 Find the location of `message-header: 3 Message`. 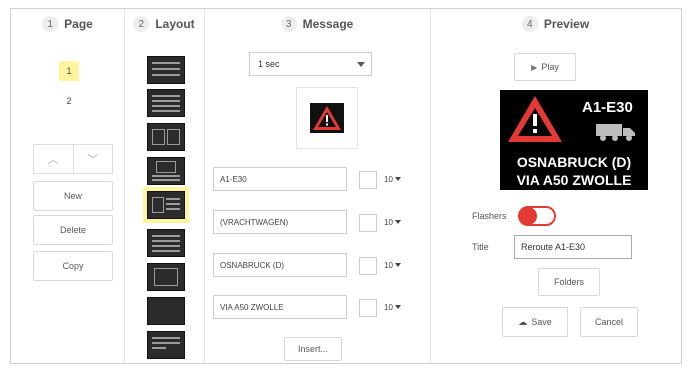

message-header: 3 Message is located at coordinates (317, 24).